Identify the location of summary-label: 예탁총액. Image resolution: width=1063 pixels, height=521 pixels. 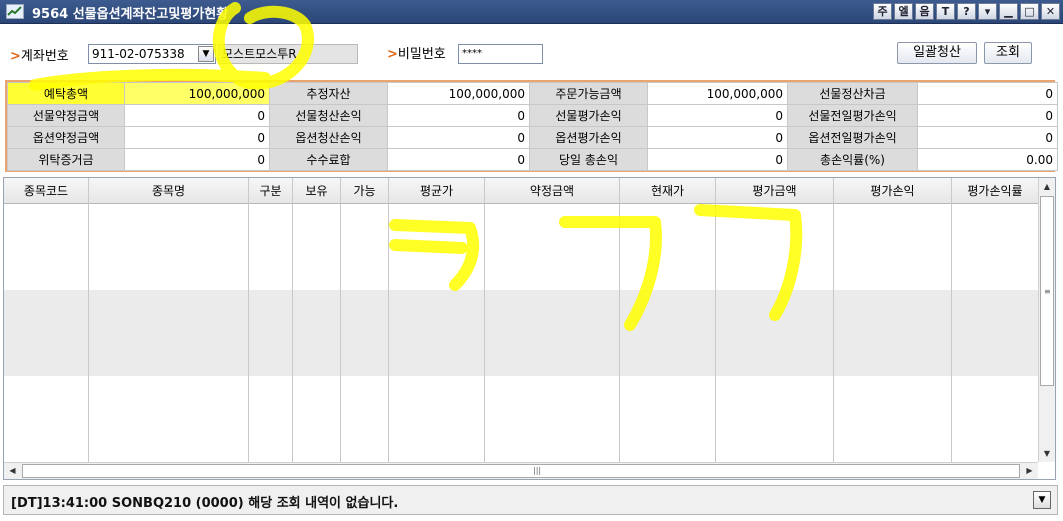
(66, 93).